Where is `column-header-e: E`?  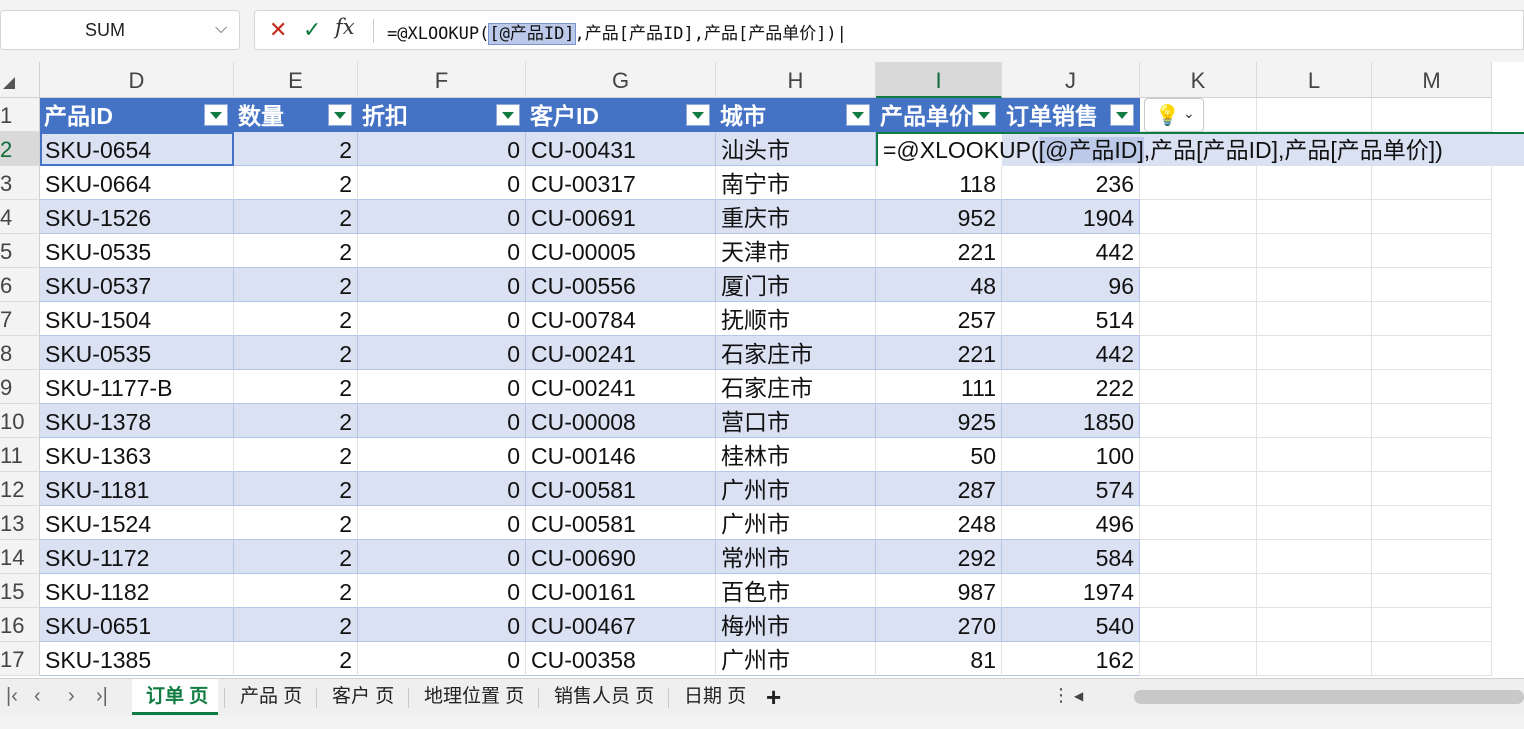
column-header-e: E is located at coordinates (296, 80).